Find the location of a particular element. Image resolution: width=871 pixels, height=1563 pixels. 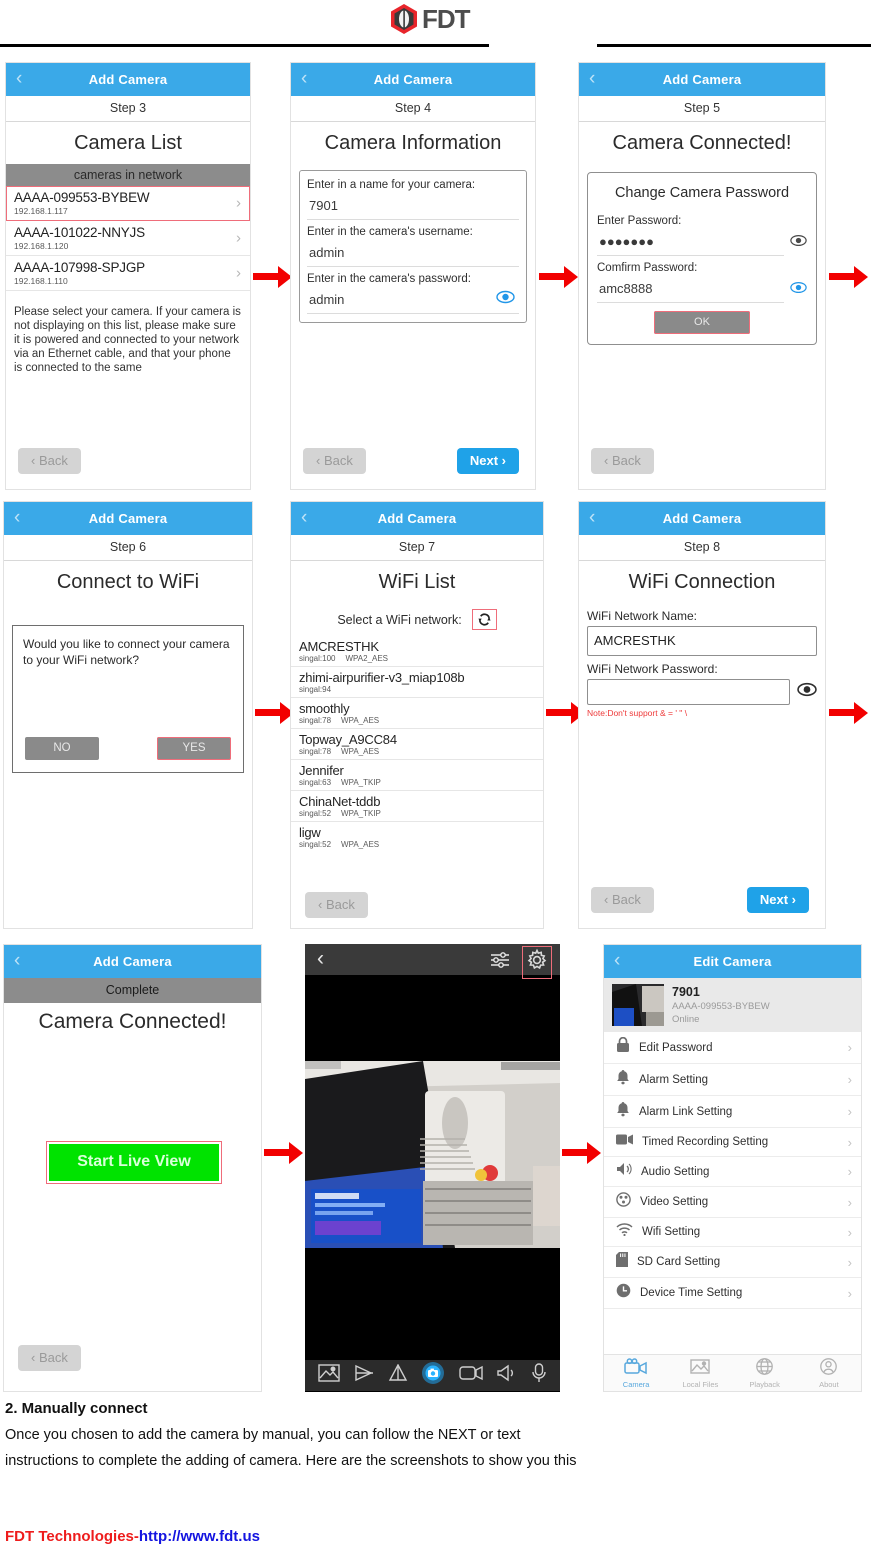

camera-username-input: admin is located at coordinates (413, 253).